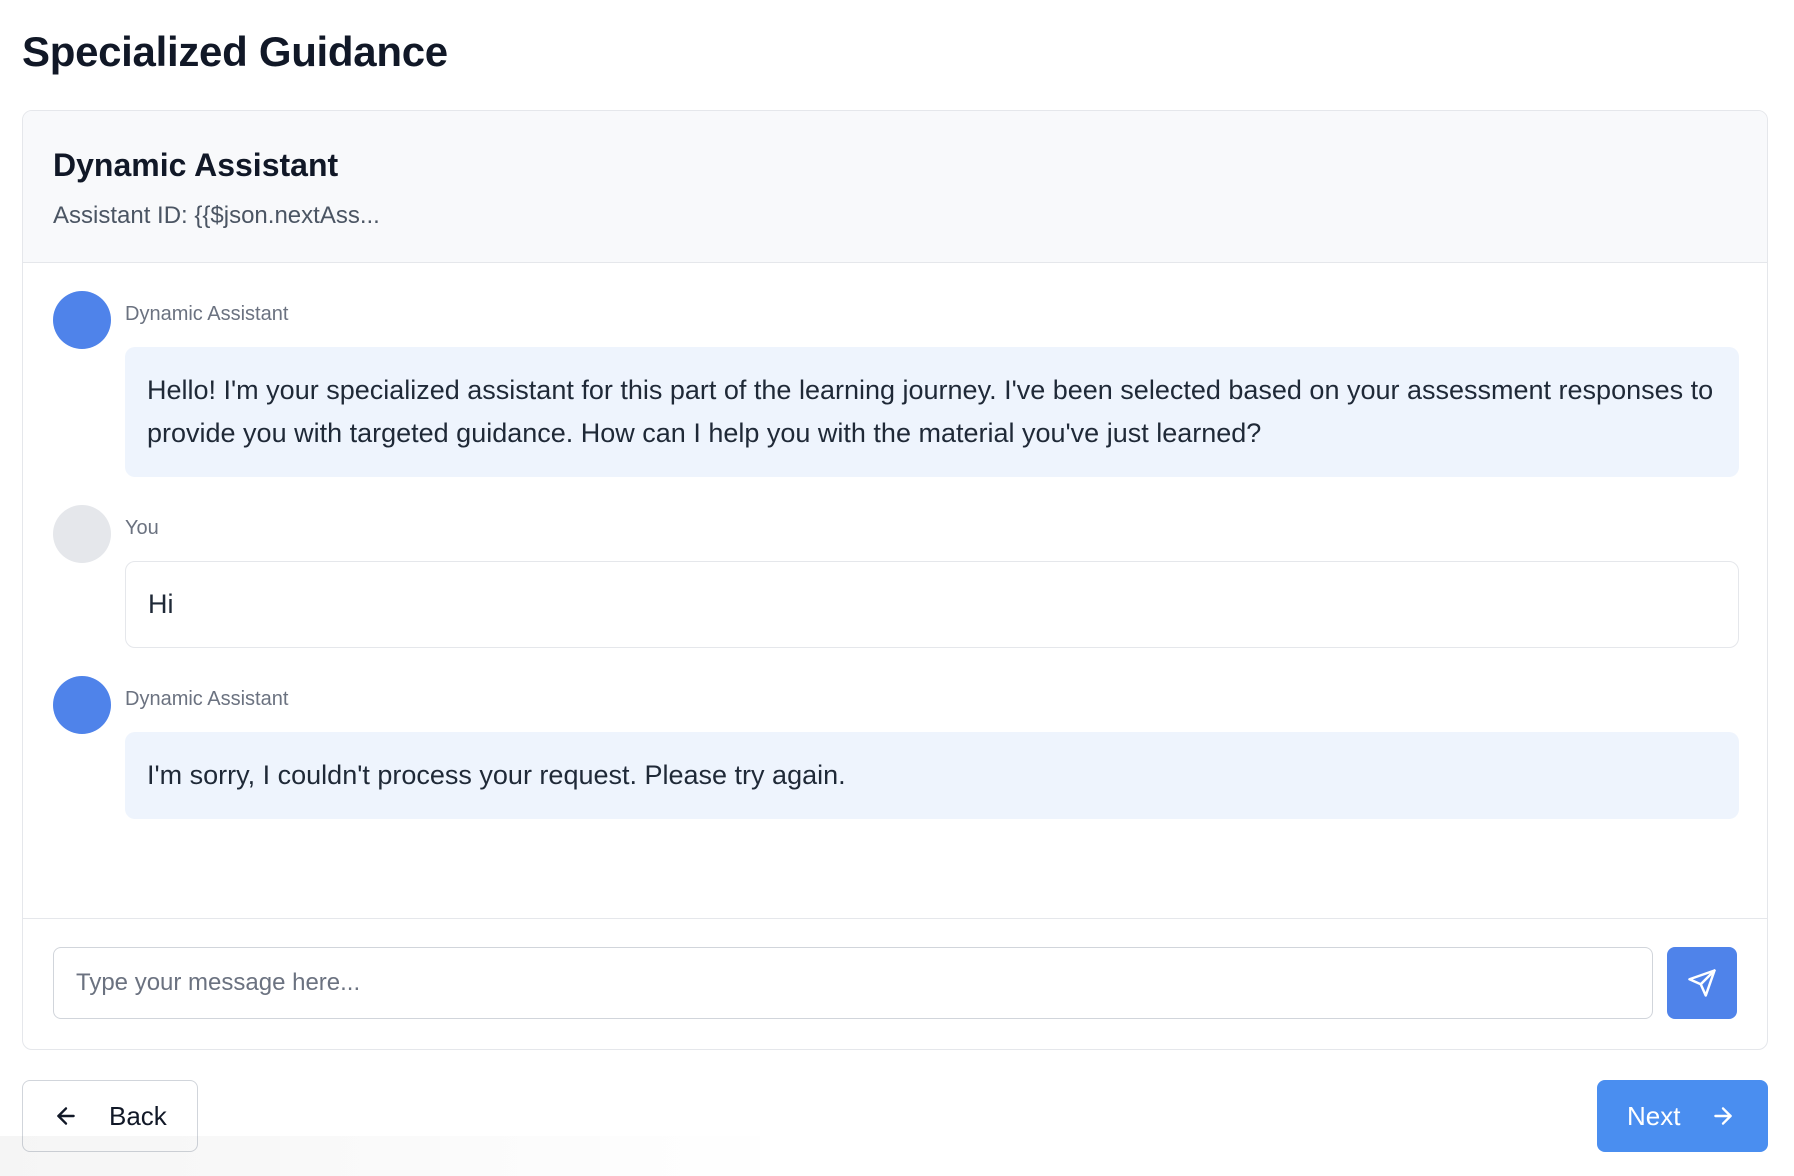  Describe the element at coordinates (66, 1116) in the screenshot. I see `arrow-left-icon` at that location.